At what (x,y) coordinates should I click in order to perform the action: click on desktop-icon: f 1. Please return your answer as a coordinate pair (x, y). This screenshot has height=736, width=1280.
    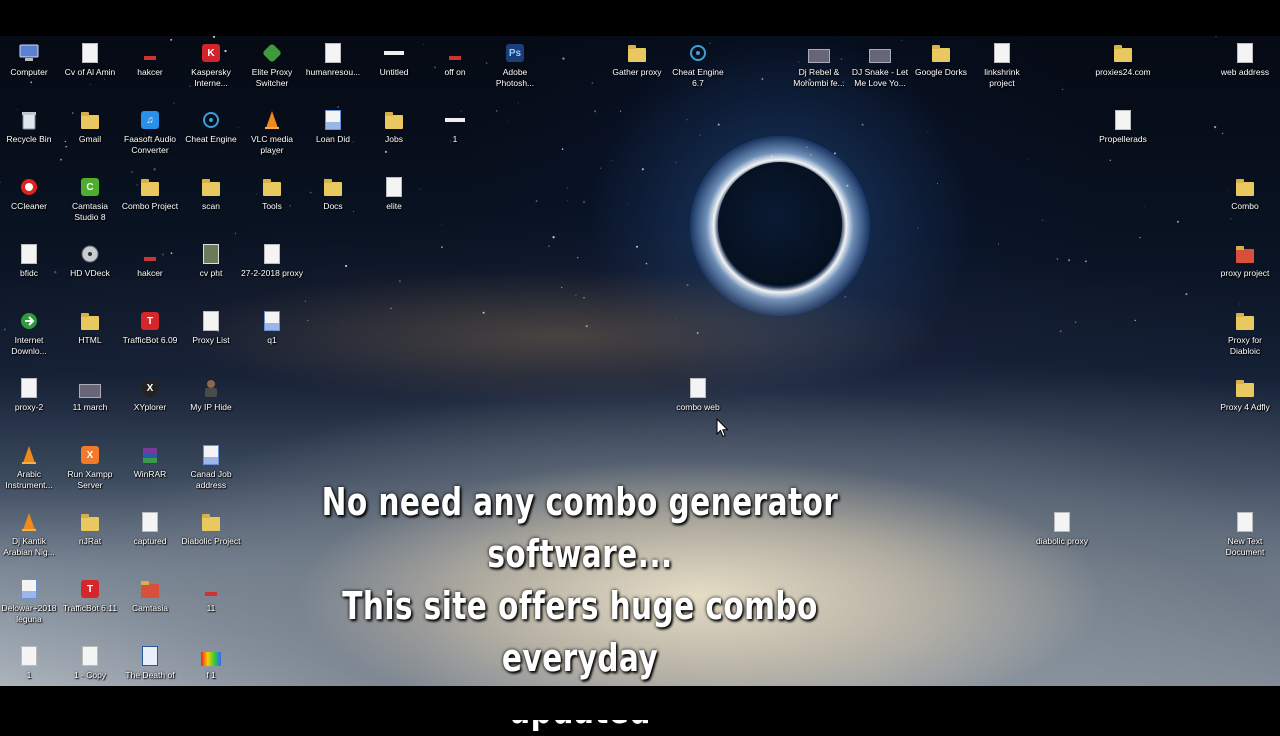
    Looking at the image, I should click on (211, 663).